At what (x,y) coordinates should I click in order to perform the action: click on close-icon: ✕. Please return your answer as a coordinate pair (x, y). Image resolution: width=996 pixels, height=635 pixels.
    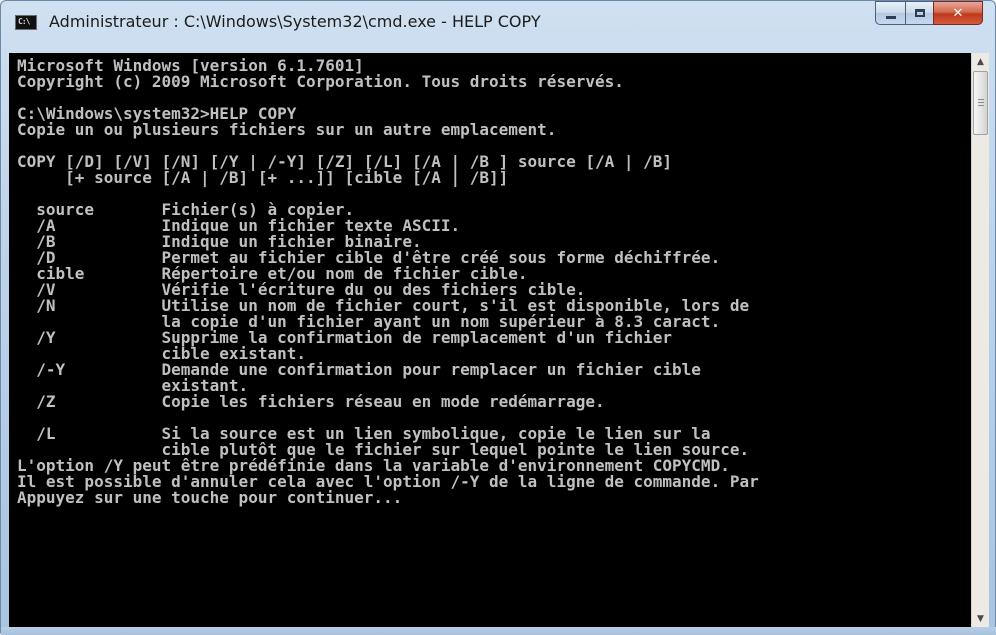
    Looking at the image, I should click on (958, 13).